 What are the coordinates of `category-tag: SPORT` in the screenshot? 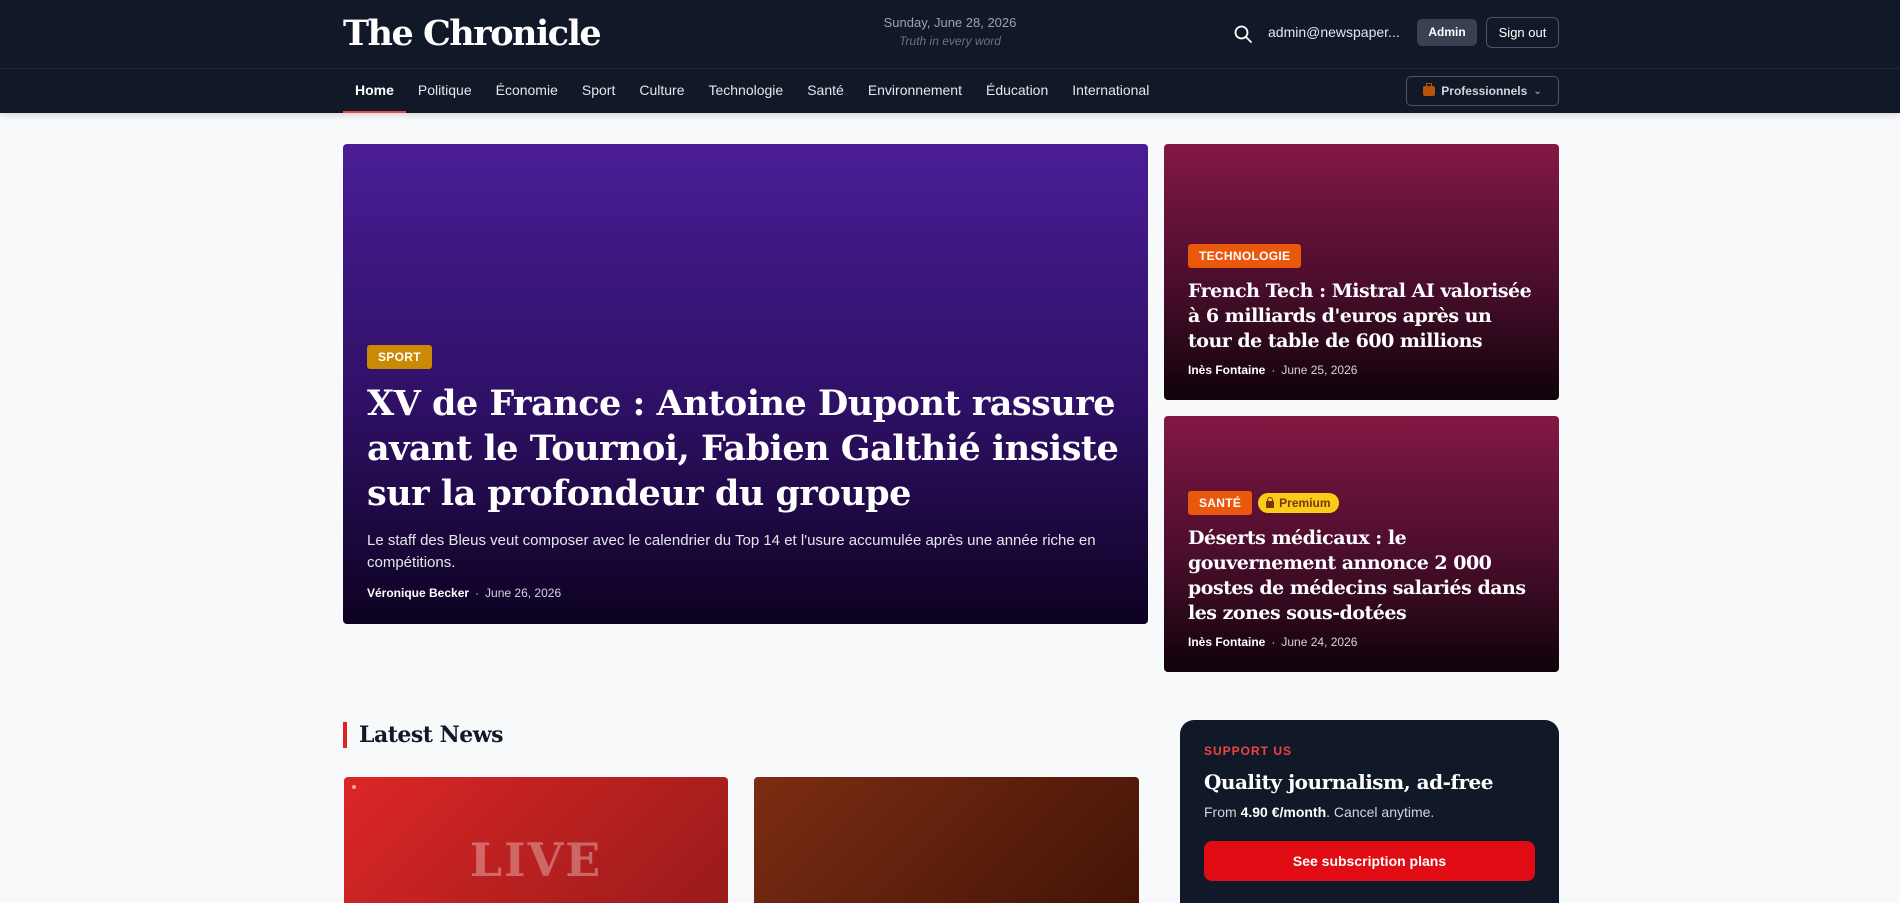 It's located at (399, 357).